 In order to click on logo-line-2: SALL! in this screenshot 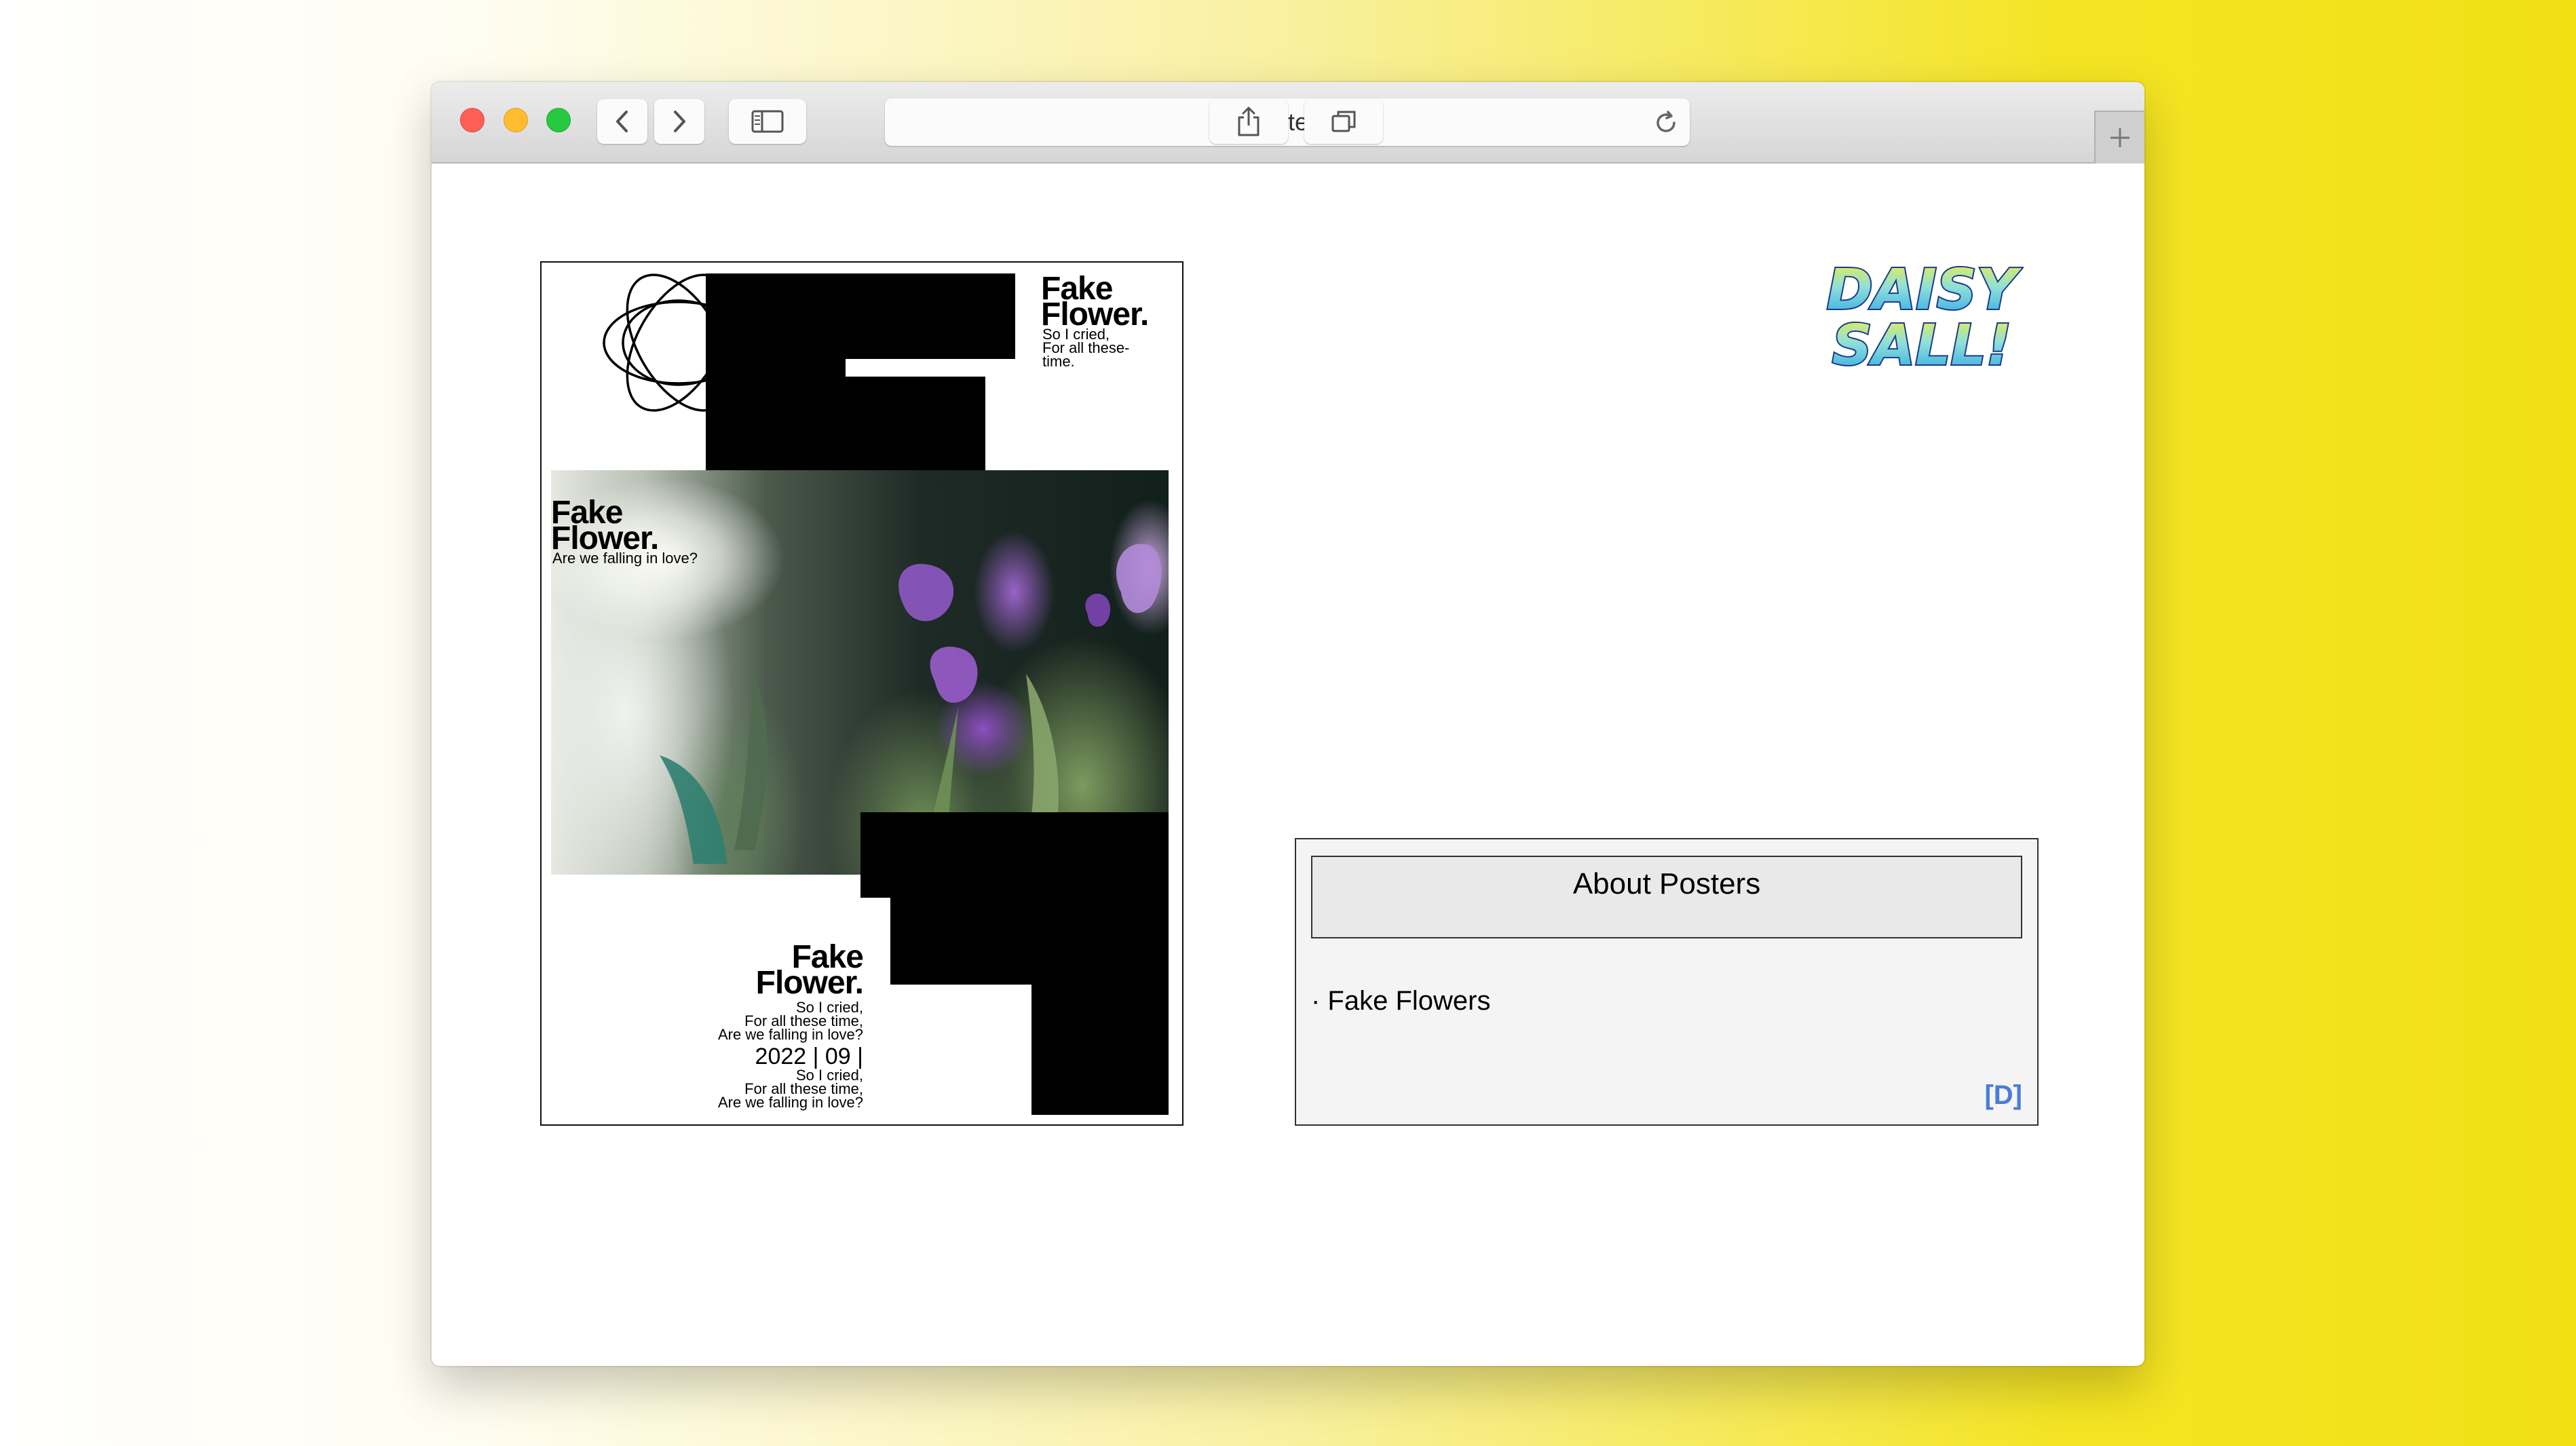, I will do `click(1922, 343)`.